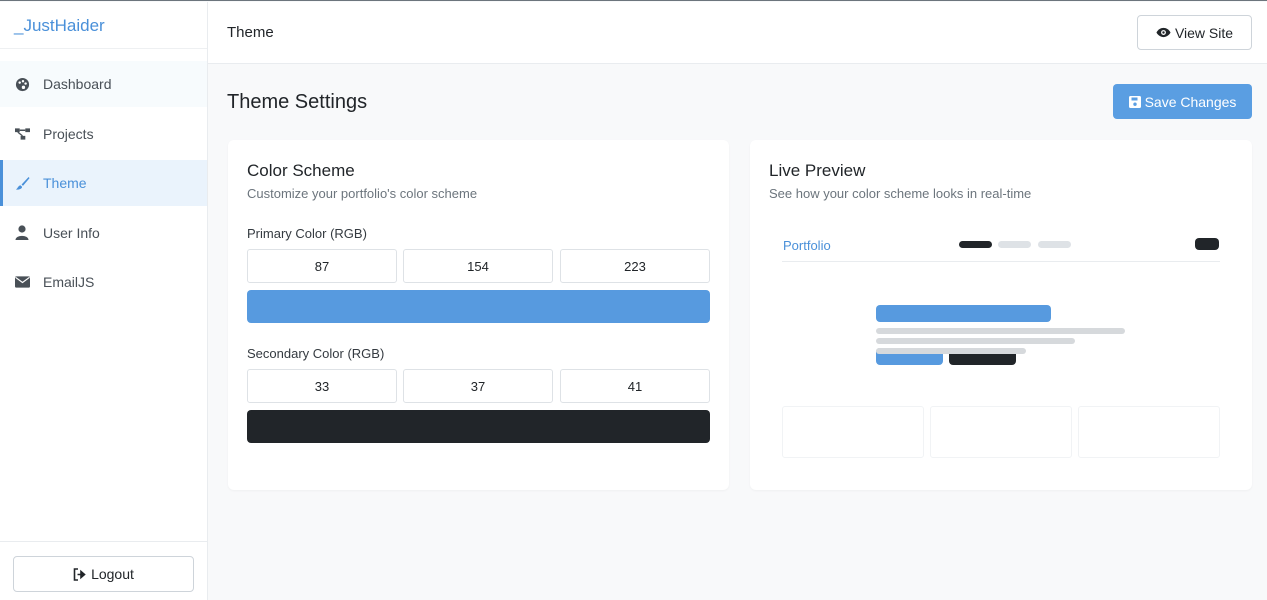  What do you see at coordinates (22, 183) in the screenshot?
I see `brush-icon` at bounding box center [22, 183].